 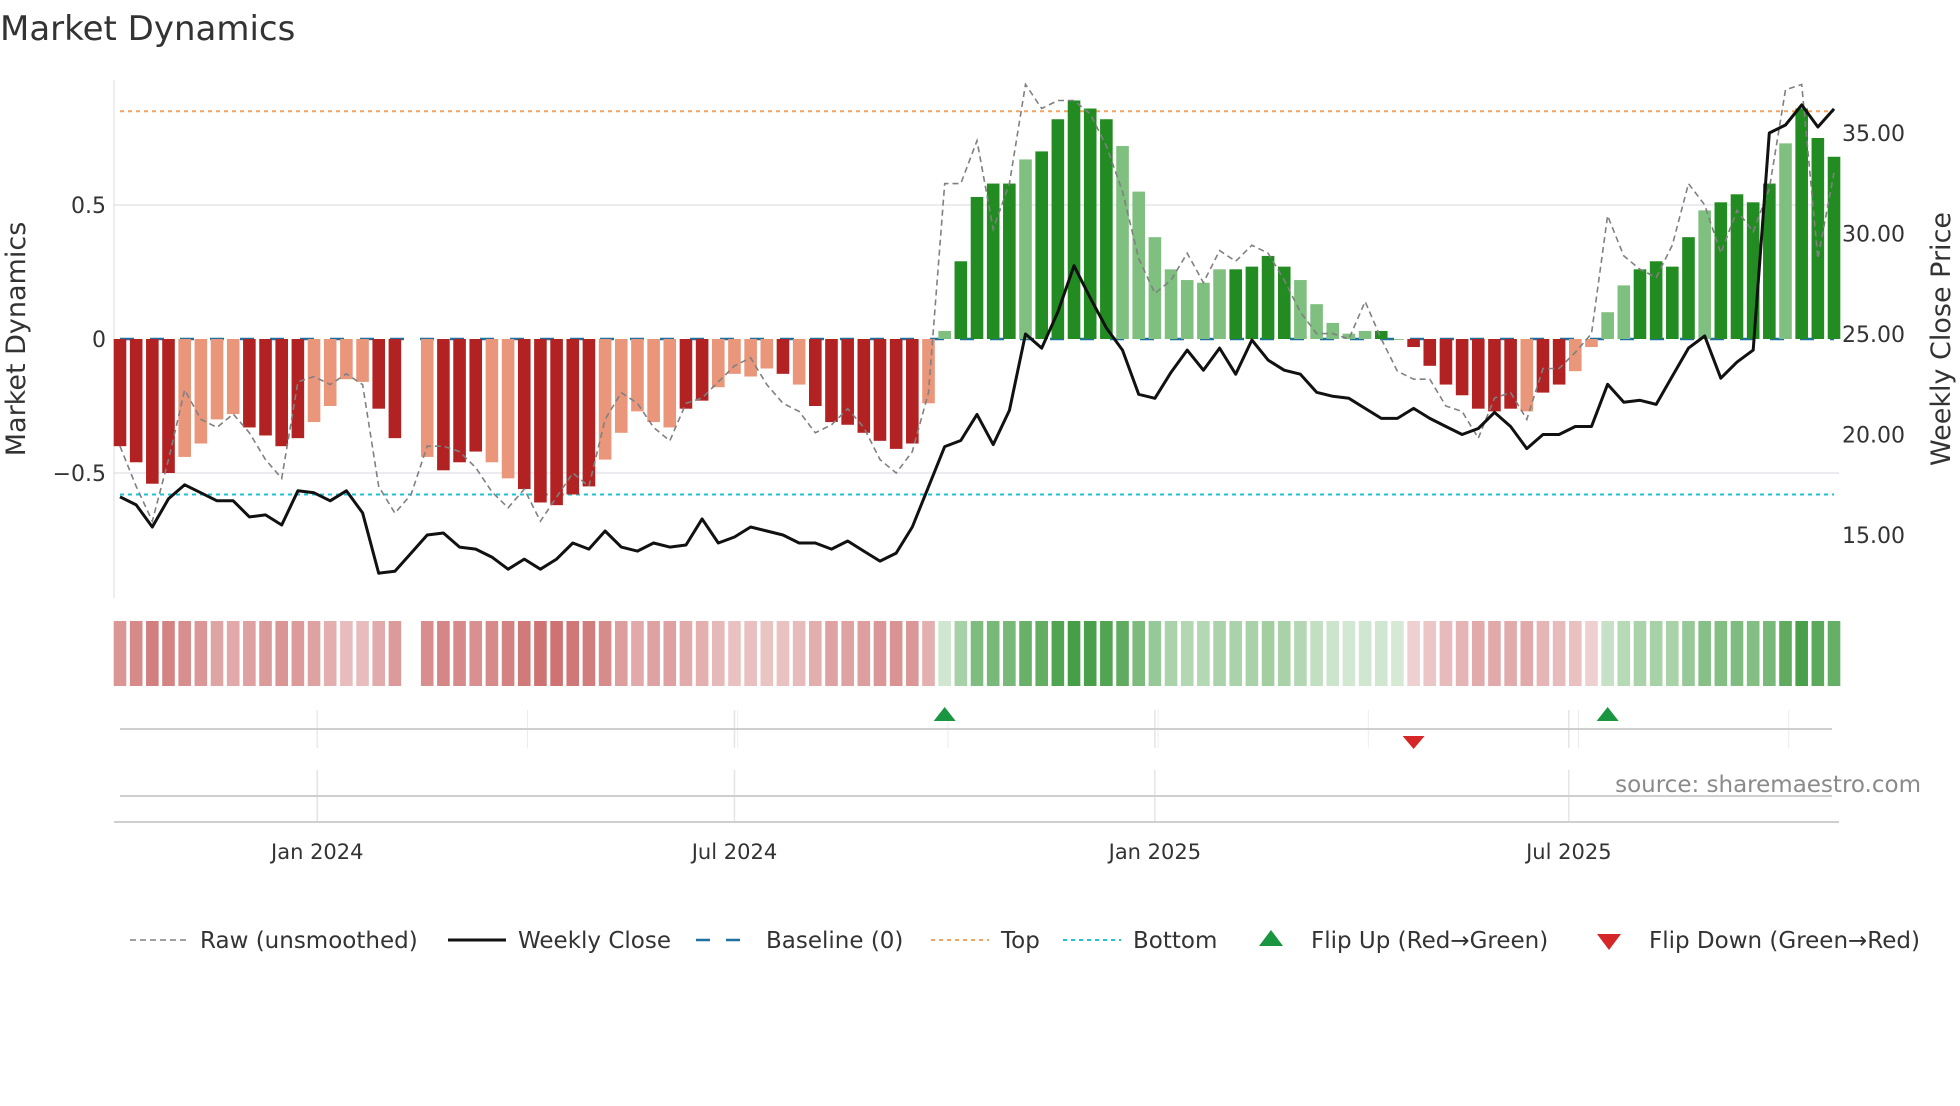 What do you see at coordinates (1154, 852) in the screenshot?
I see `x-tick-label: Jan 2025` at bounding box center [1154, 852].